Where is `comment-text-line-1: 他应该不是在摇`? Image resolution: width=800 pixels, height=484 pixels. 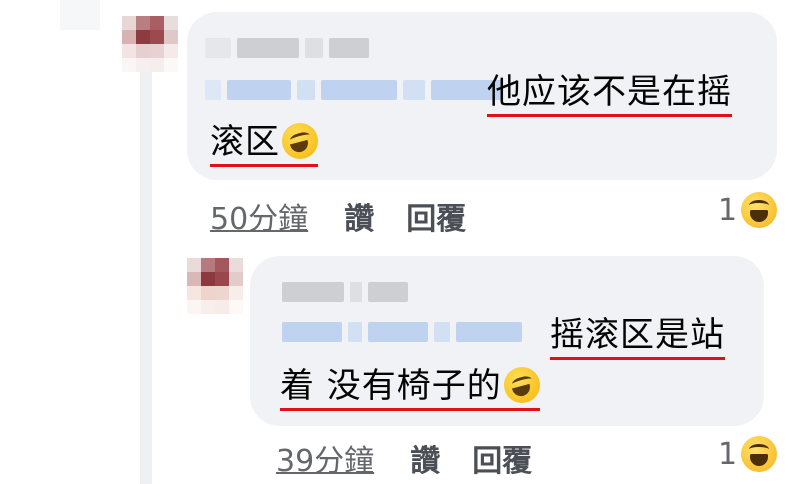 comment-text-line-1: 他应该不是在摇 is located at coordinates (609, 94).